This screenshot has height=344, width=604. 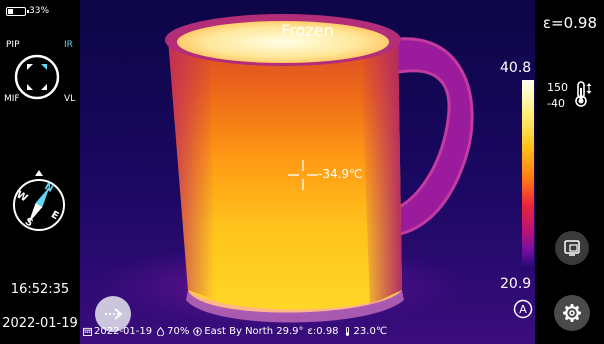 I want to click on range-low: -40, so click(x=556, y=103).